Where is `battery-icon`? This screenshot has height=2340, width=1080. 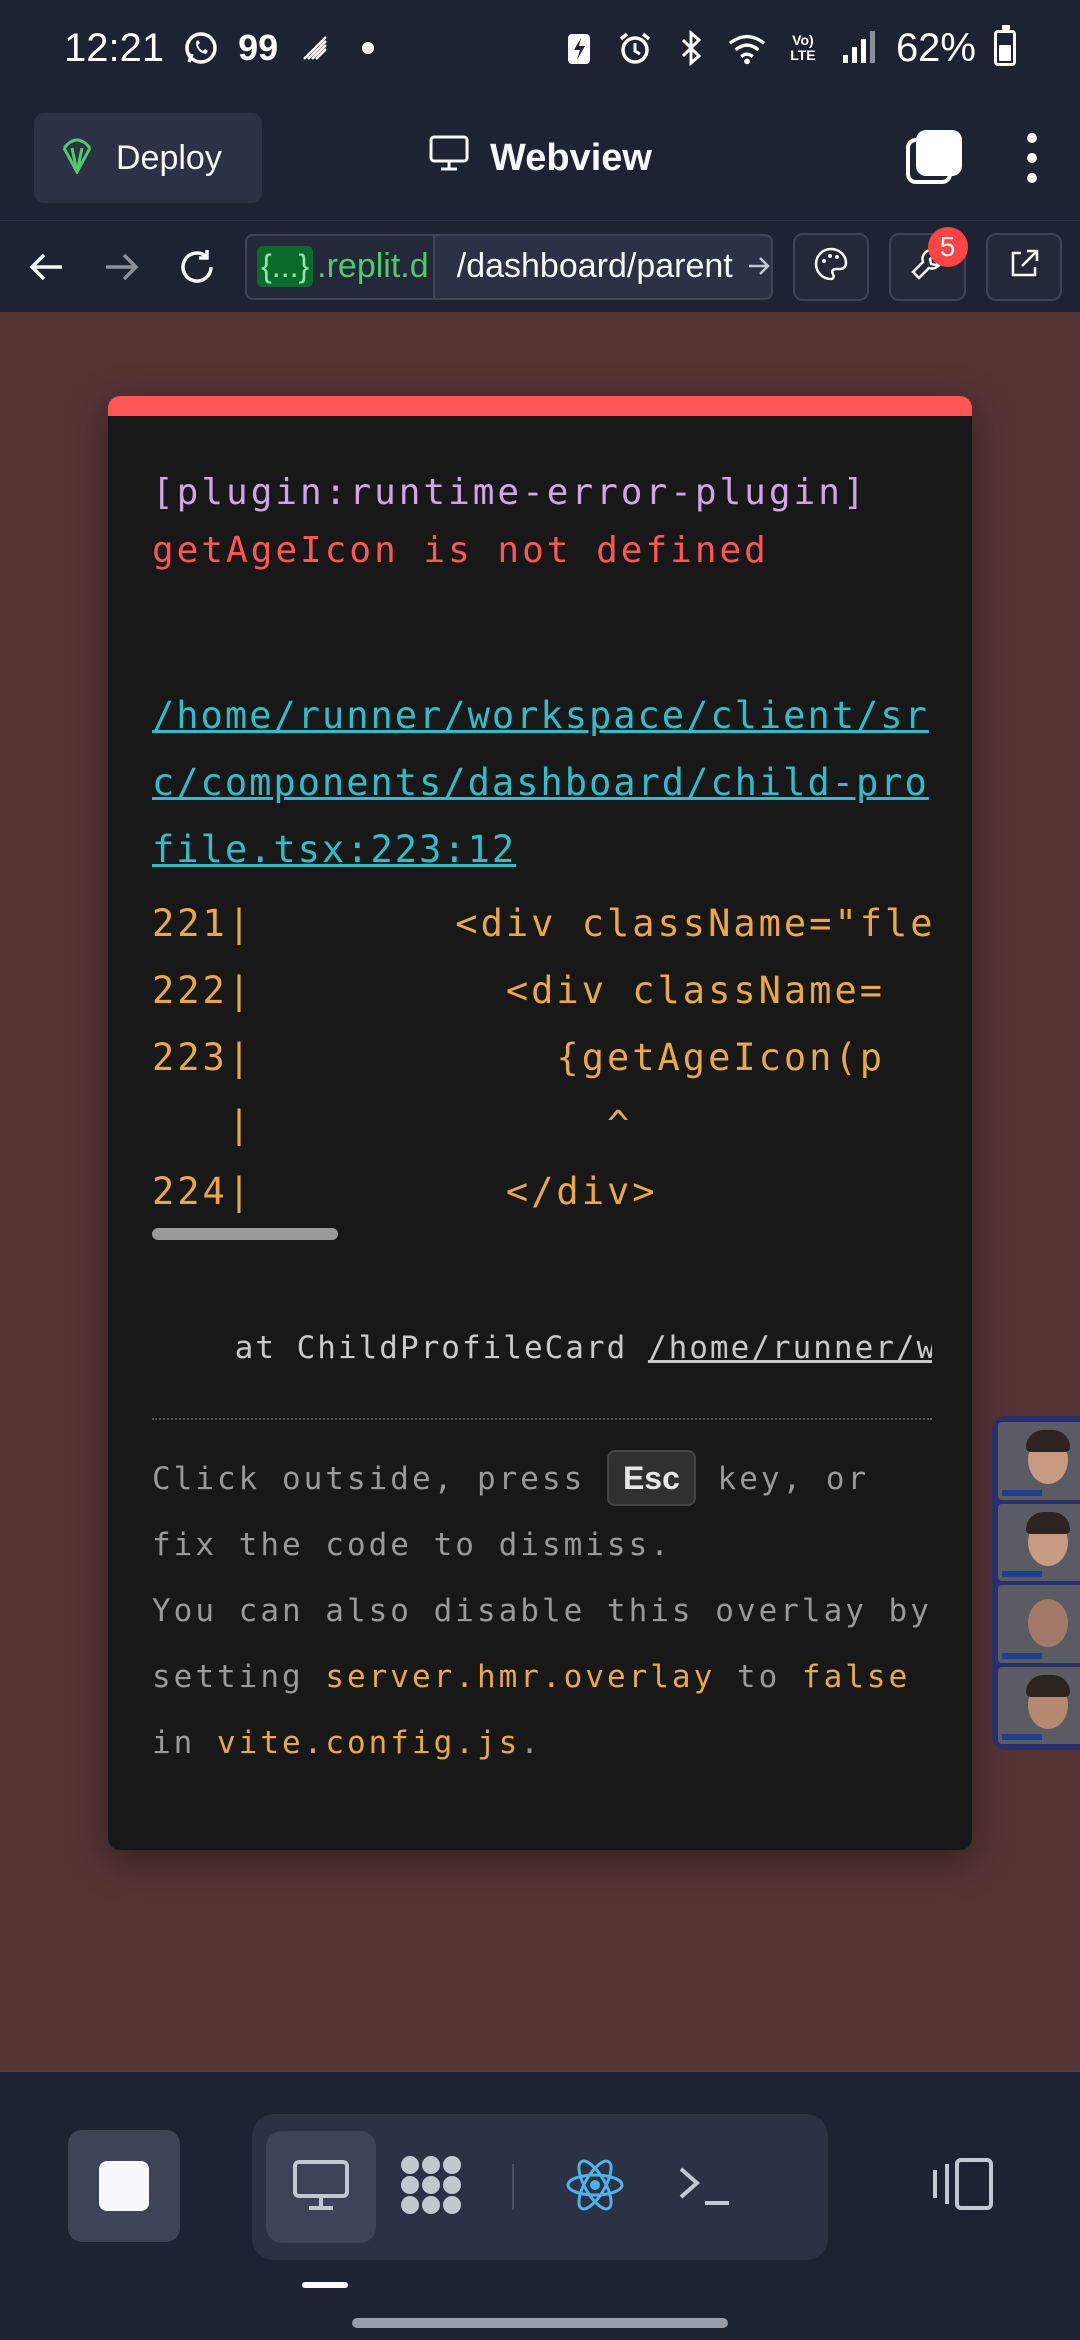
battery-icon is located at coordinates (1005, 45).